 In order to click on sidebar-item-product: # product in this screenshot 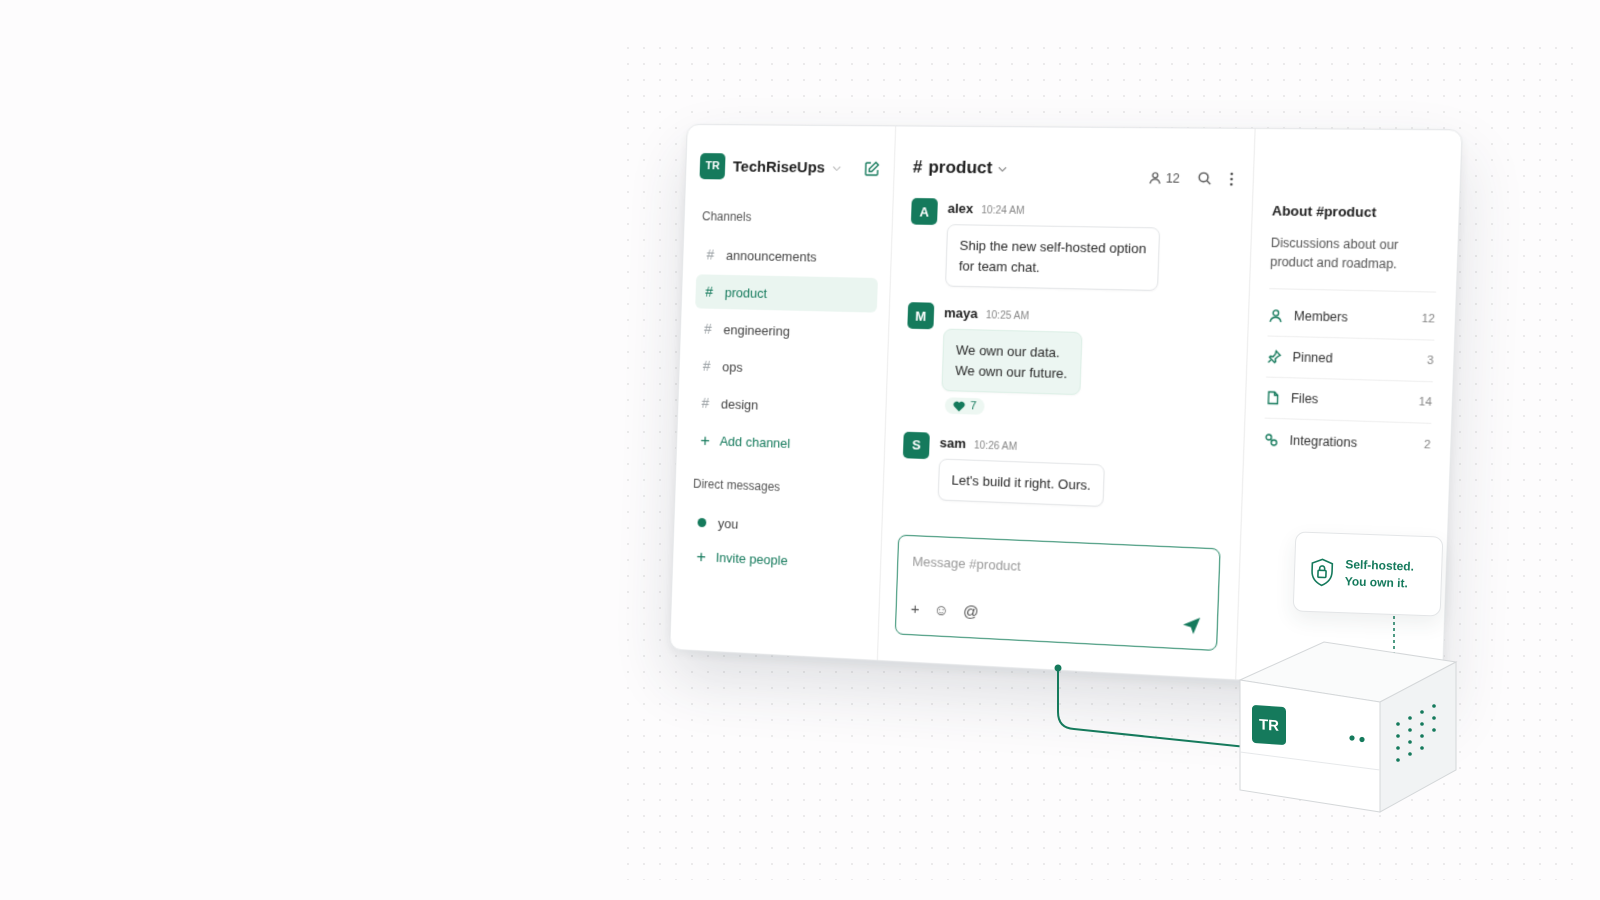, I will do `click(786, 293)`.